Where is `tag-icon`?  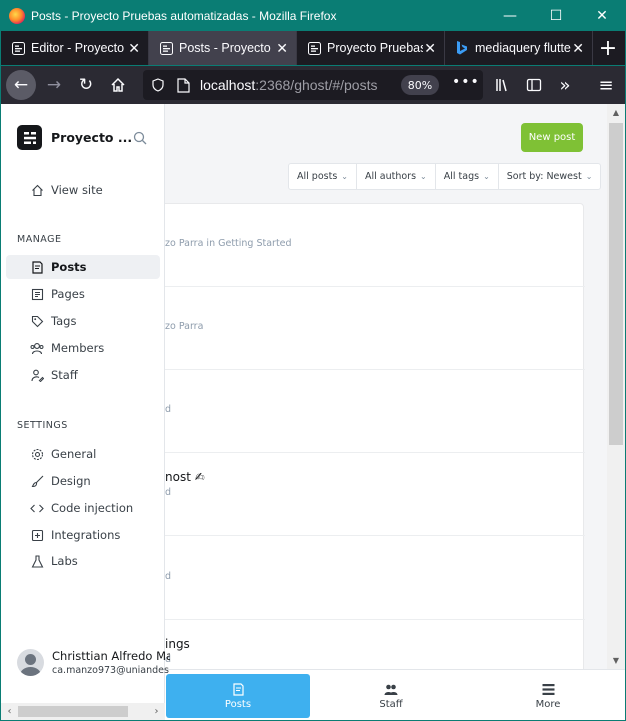 tag-icon is located at coordinates (37, 321).